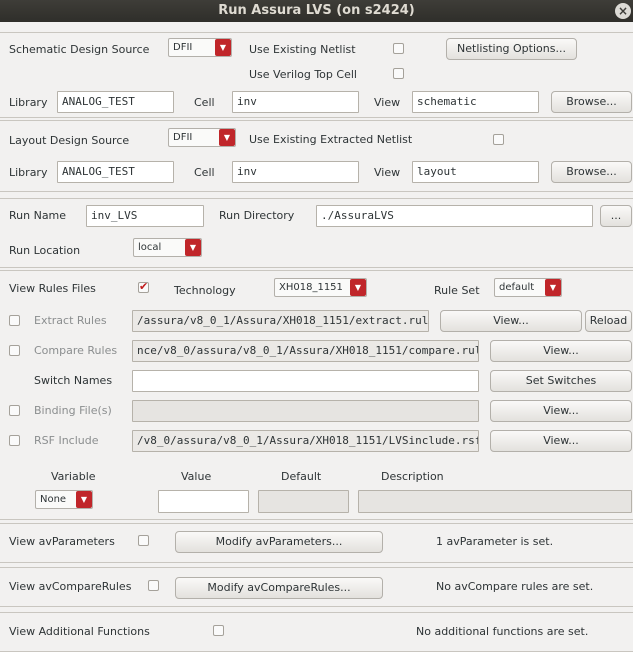  What do you see at coordinates (305, 381) in the screenshot?
I see `switch-names-field` at bounding box center [305, 381].